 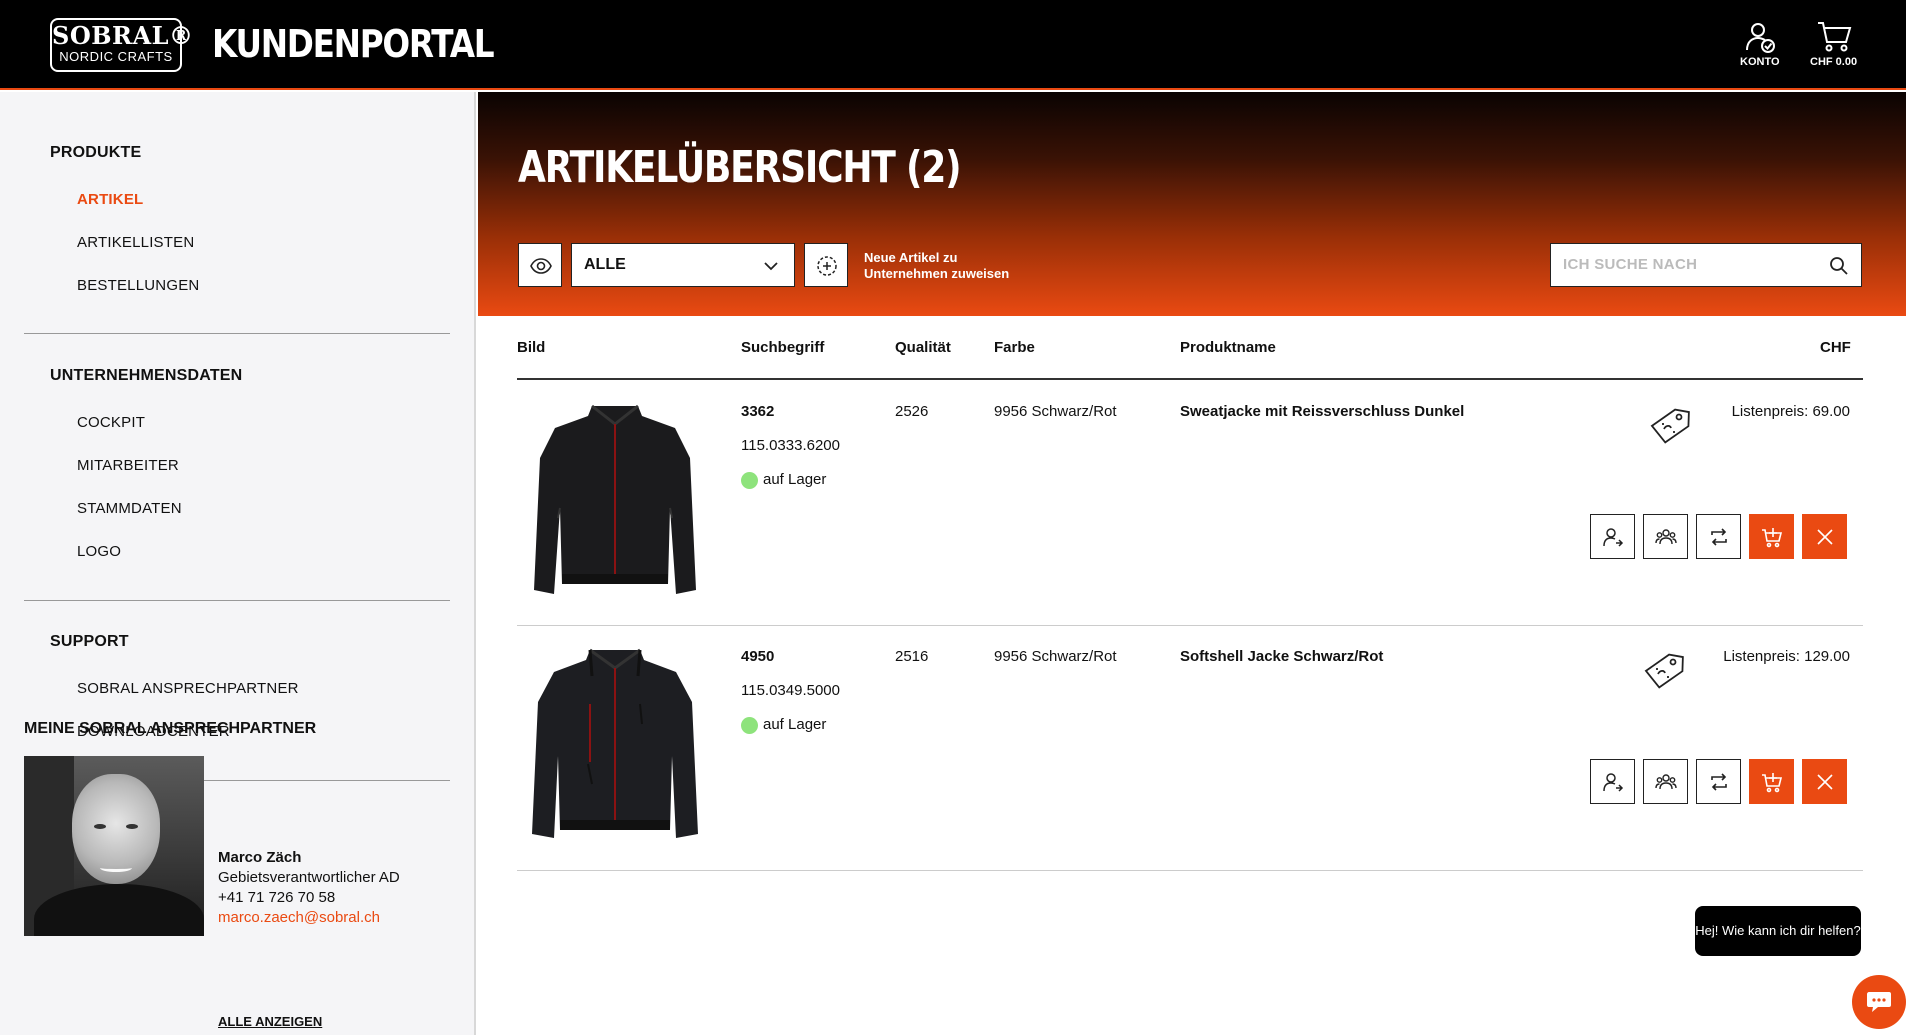 What do you see at coordinates (1786, 656) in the screenshot?
I see `row-2-list-price: Listenpreis: 129.00` at bounding box center [1786, 656].